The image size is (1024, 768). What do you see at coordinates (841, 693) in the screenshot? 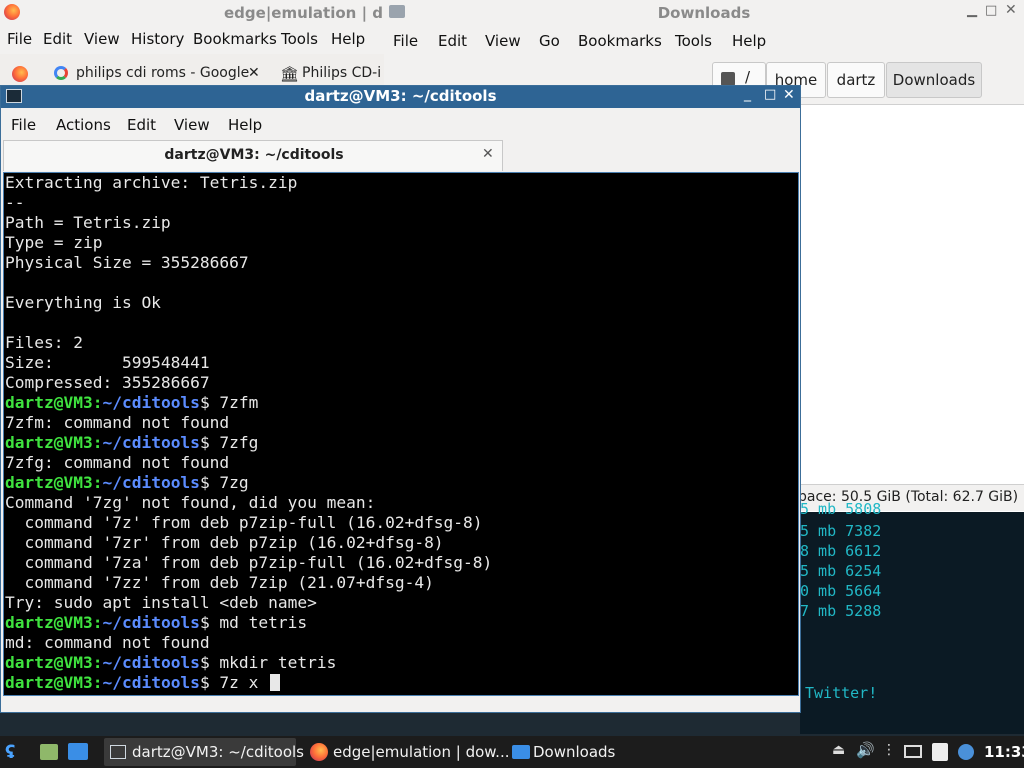
I see `bg-footer: Twitter!` at bounding box center [841, 693].